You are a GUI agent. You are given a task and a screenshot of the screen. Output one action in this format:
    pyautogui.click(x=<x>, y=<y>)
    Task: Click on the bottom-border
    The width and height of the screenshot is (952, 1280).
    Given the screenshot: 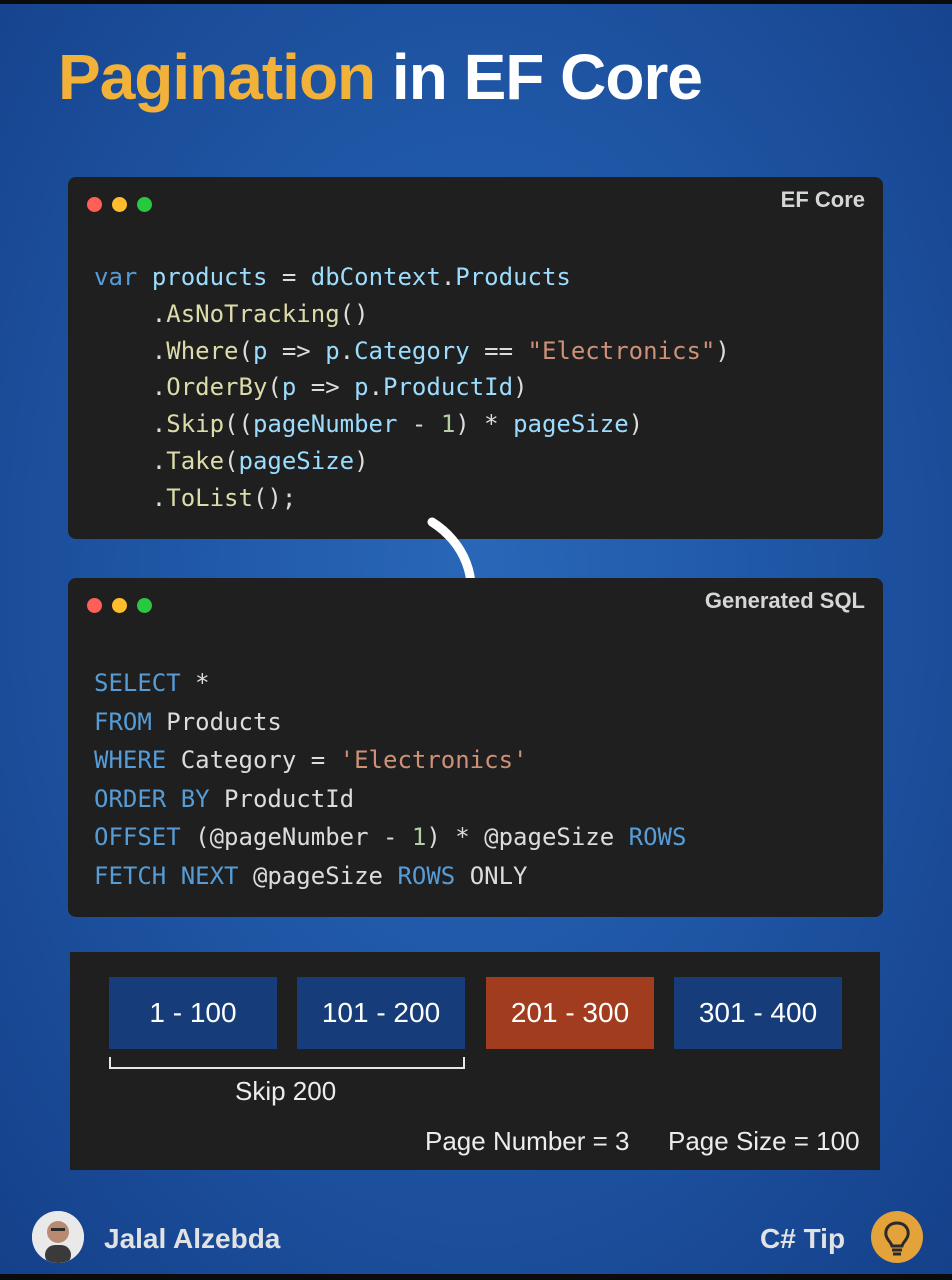 What is the action you would take?
    pyautogui.click(x=476, y=1277)
    